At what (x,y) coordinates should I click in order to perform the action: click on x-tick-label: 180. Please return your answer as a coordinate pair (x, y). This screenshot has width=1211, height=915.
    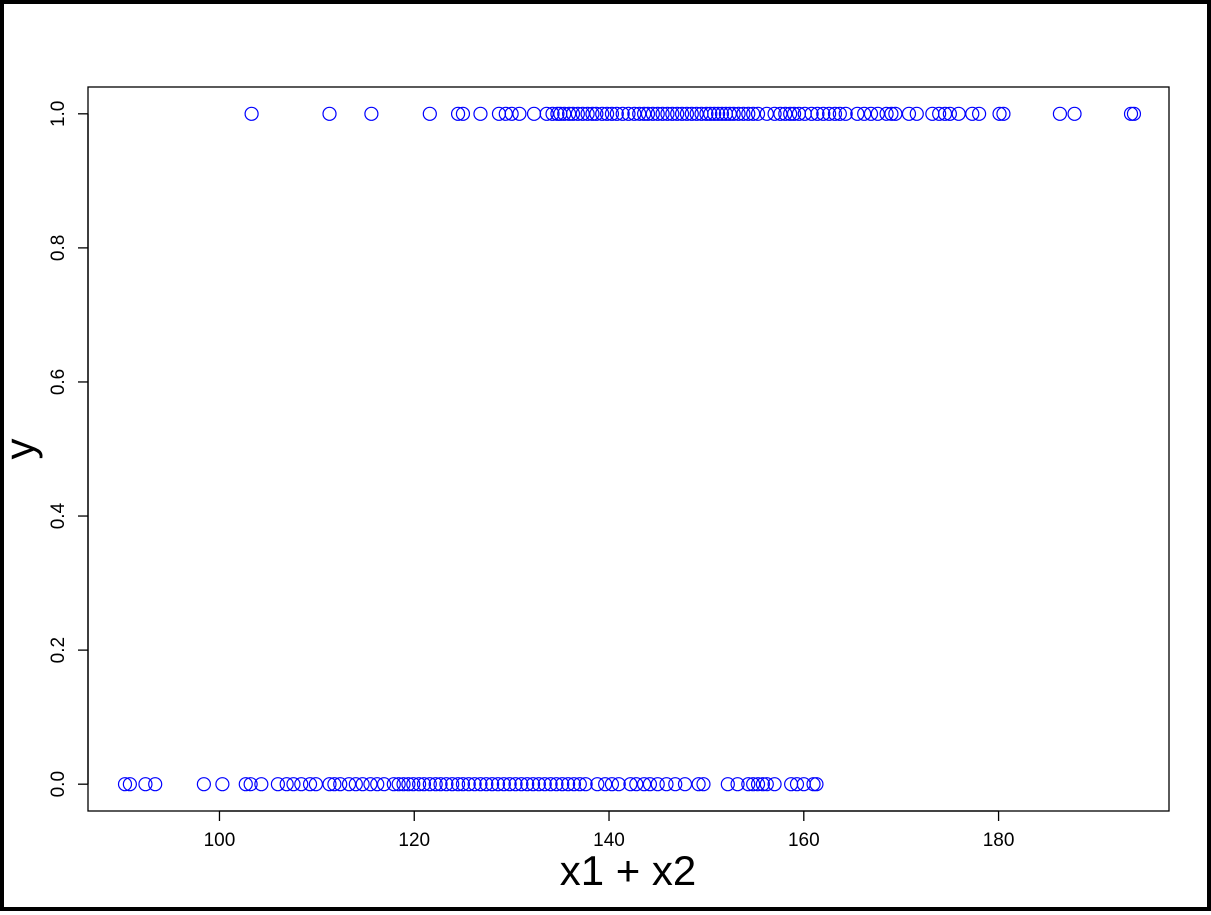
    Looking at the image, I should click on (999, 840).